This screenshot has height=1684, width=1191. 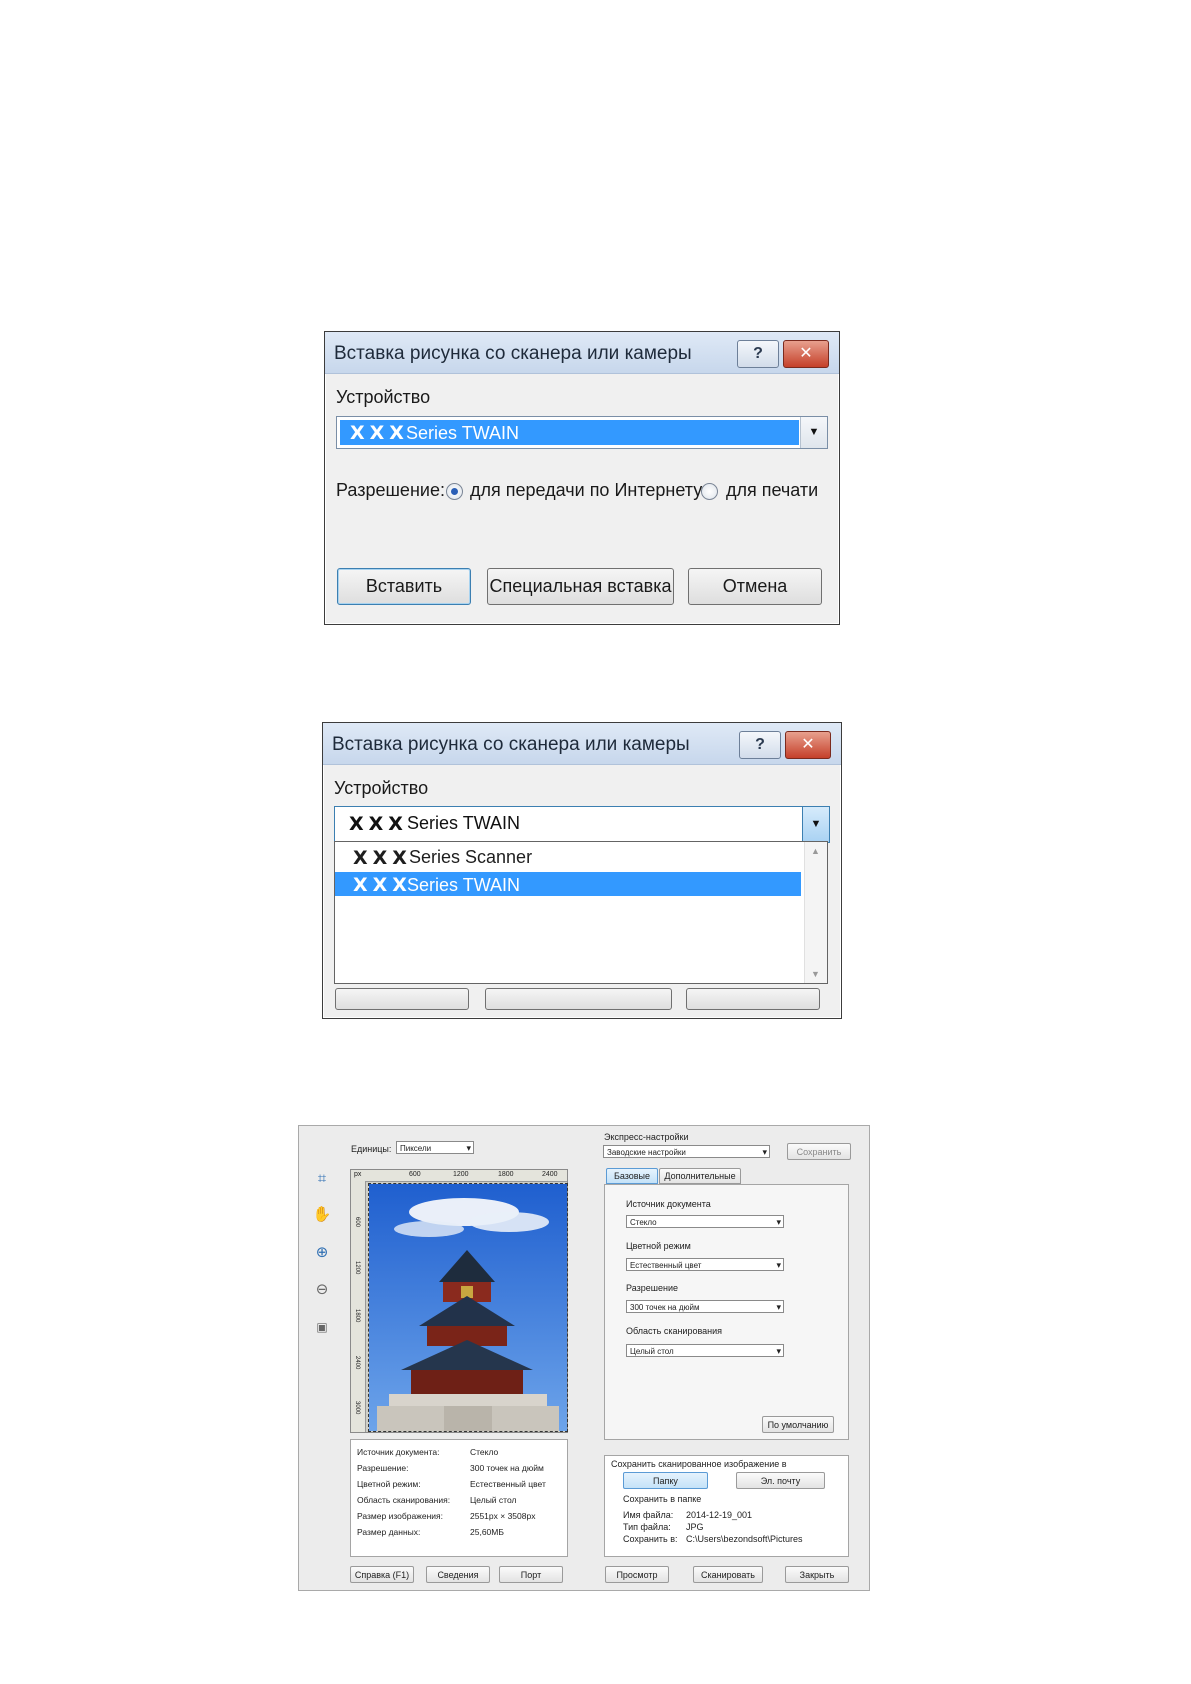 I want to click on file-value: C:\Users\bezondsoft\Pictures, so click(x=744, y=1539).